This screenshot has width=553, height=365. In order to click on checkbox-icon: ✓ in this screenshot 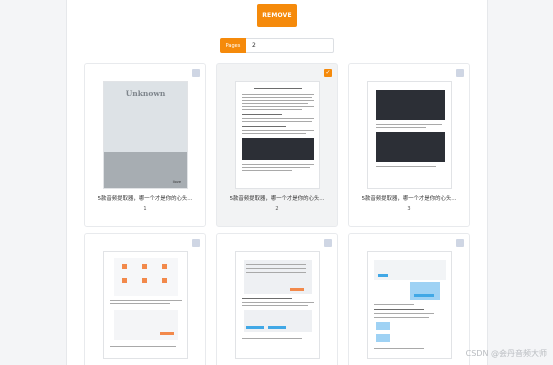, I will do `click(328, 73)`.